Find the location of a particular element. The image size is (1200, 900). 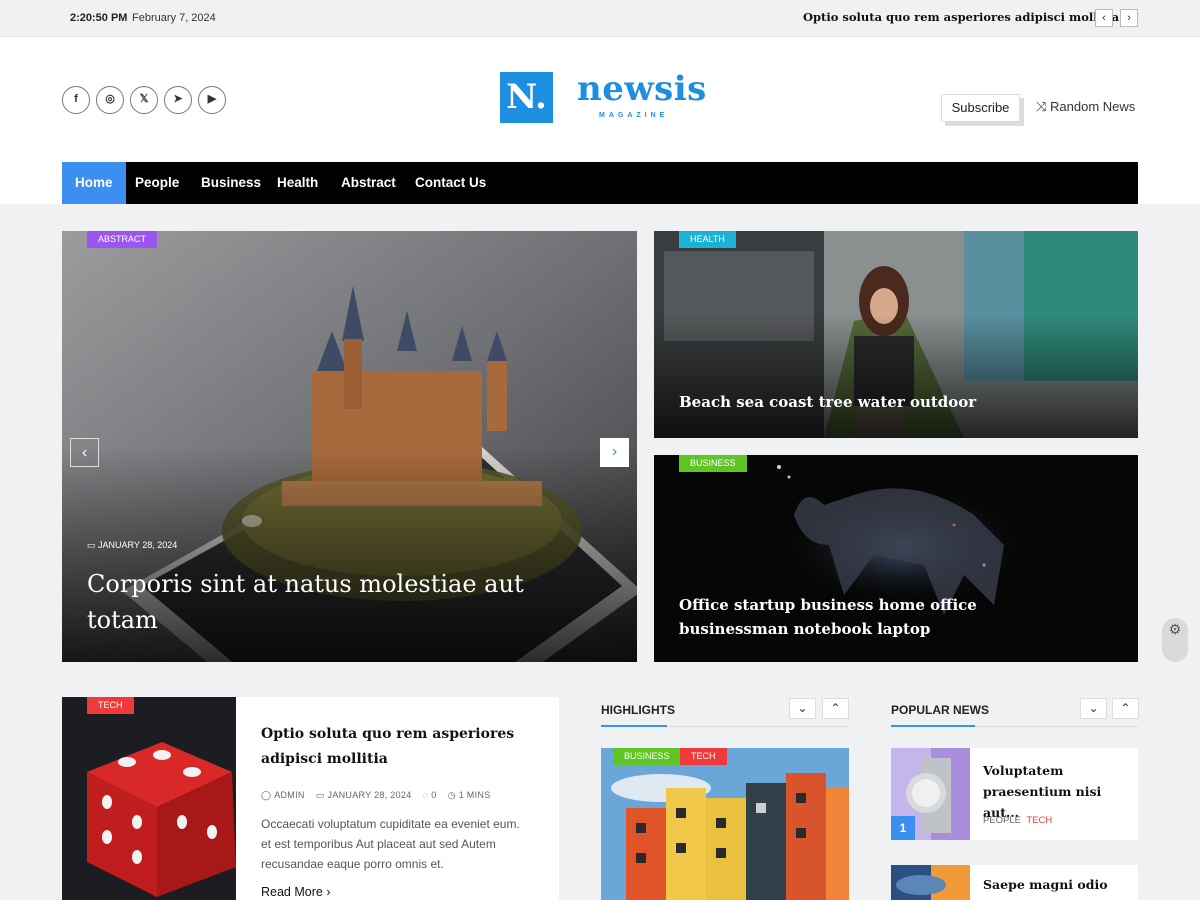

highlight-card: BUSINESS TECH is located at coordinates (725, 824).